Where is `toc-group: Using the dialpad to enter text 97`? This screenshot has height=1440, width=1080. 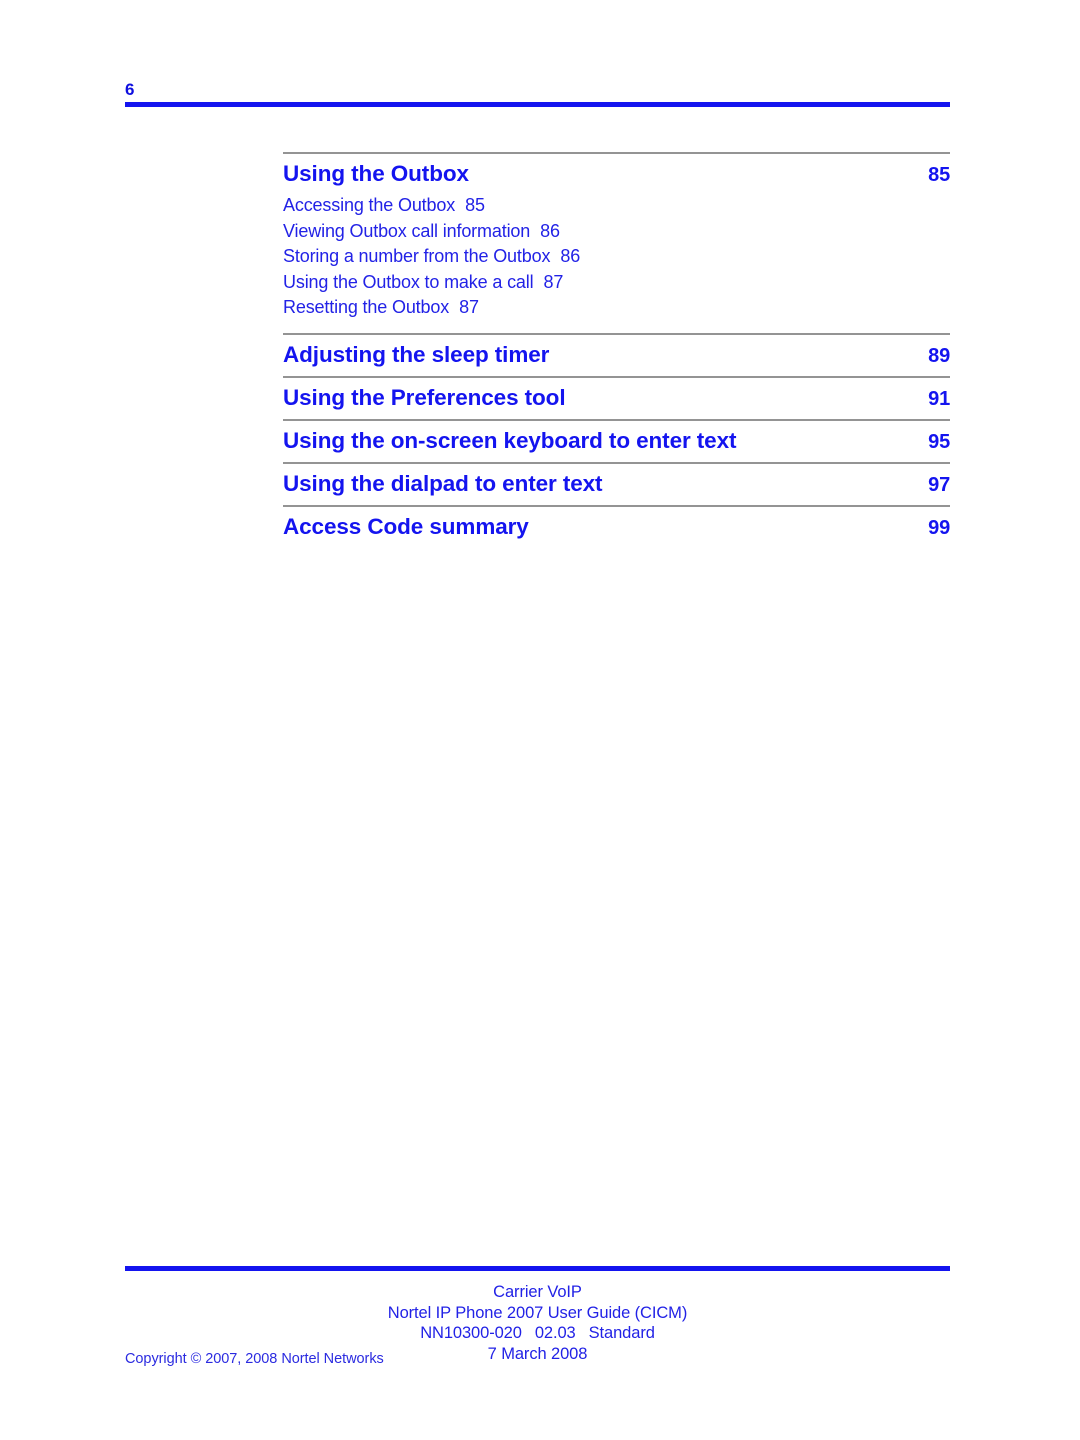
toc-group: Using the dialpad to enter text 97 is located at coordinates (616, 483).